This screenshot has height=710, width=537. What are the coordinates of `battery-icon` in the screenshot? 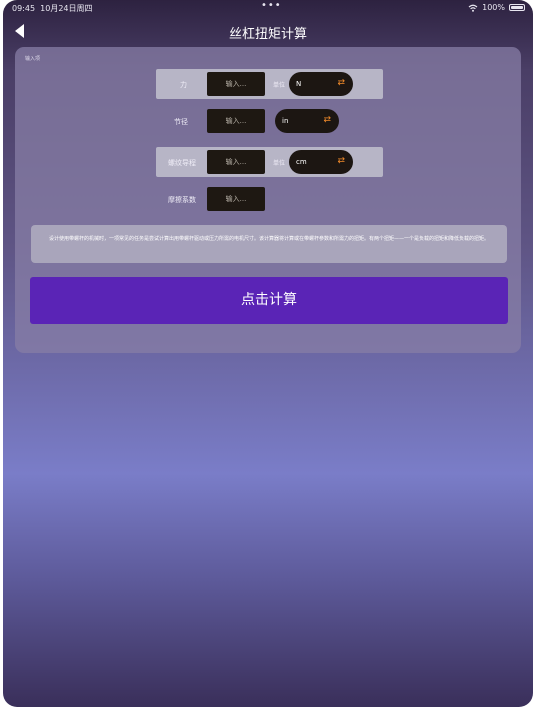 It's located at (517, 7).